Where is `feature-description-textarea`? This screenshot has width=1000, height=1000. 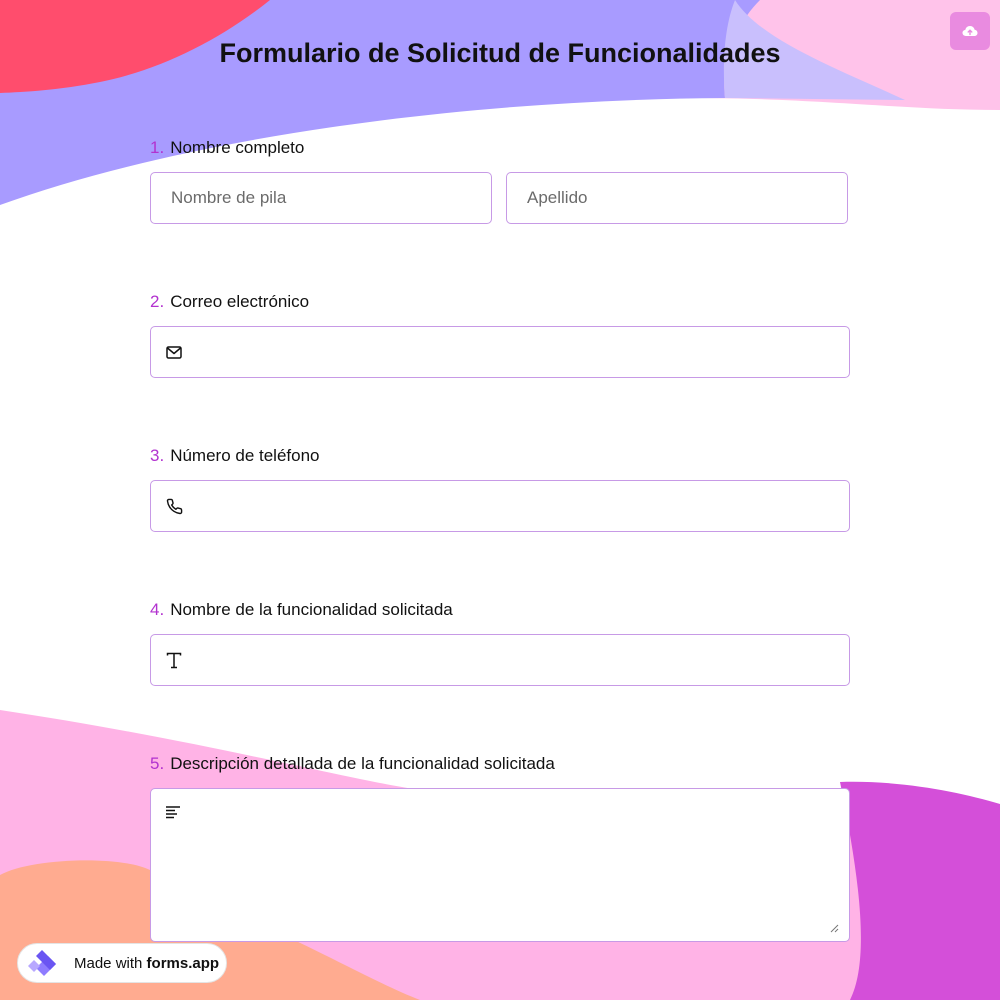 feature-description-textarea is located at coordinates (500, 865).